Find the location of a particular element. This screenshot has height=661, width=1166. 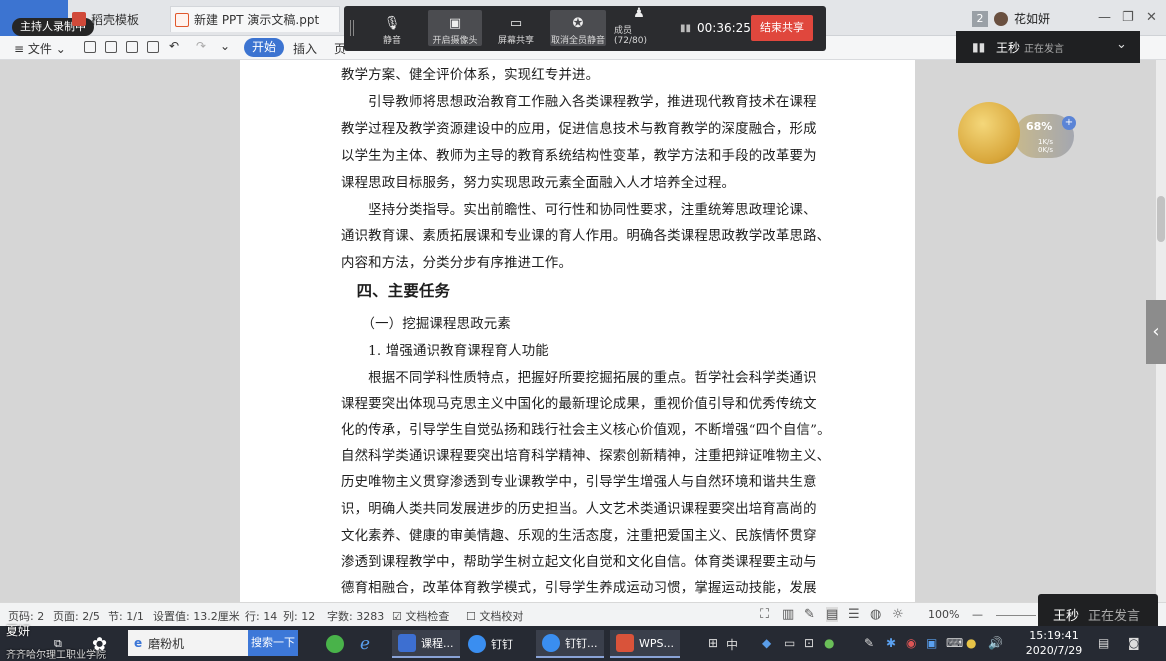

menu-icon: ≡ is located at coordinates (21, 49).